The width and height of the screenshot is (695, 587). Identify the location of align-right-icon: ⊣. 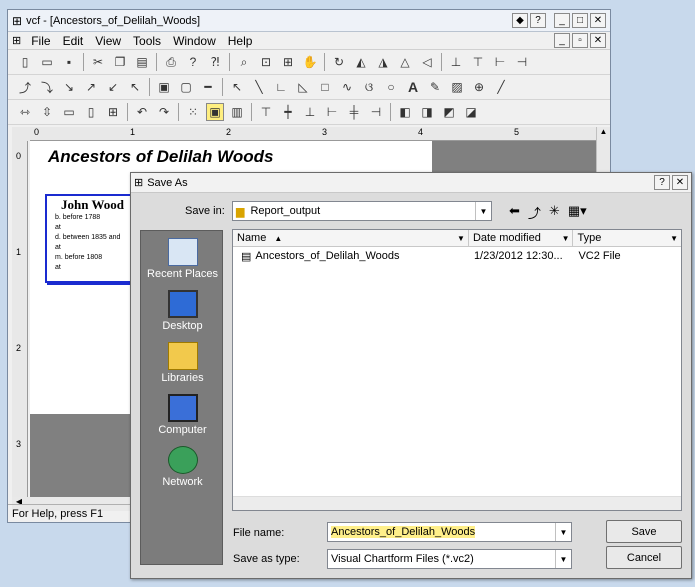
(376, 112).